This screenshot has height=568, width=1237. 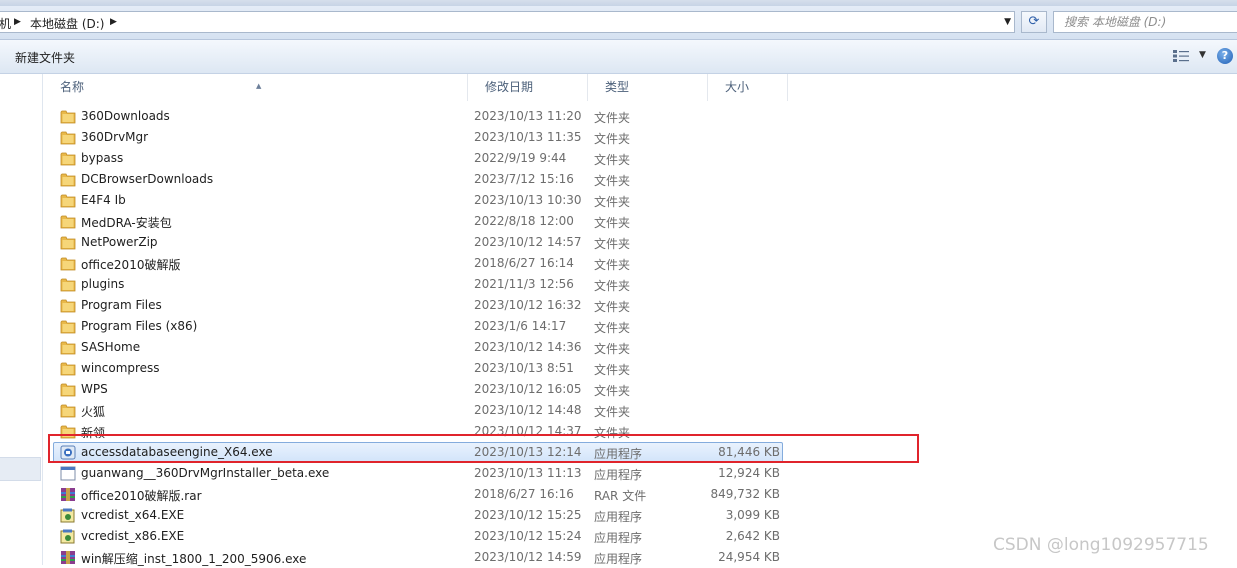 I want to click on command-toolbar: 新建文件夹 ▼ ?, so click(x=618, y=57).